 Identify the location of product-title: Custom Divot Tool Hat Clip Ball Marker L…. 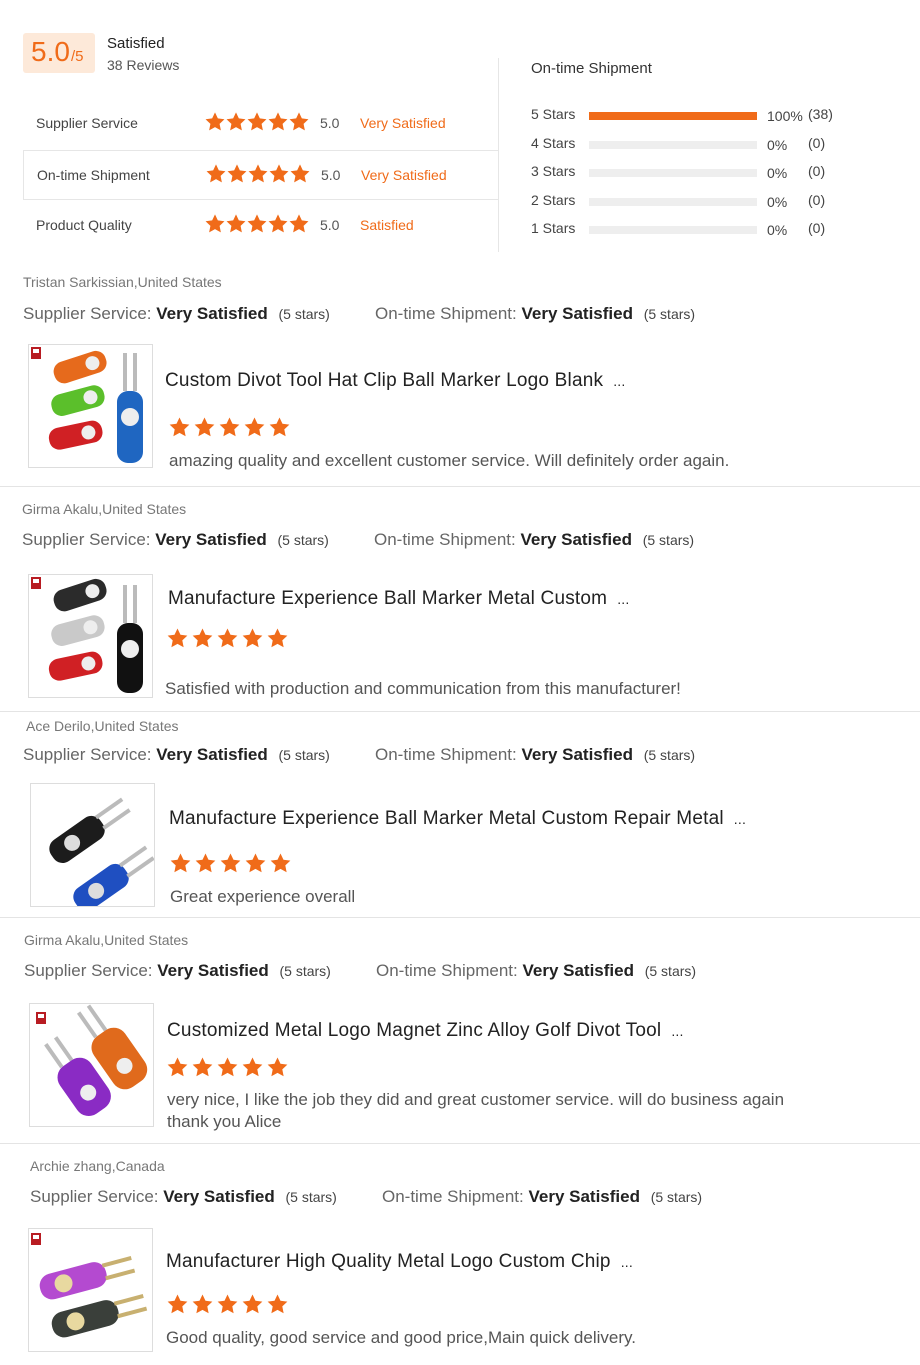
(395, 381).